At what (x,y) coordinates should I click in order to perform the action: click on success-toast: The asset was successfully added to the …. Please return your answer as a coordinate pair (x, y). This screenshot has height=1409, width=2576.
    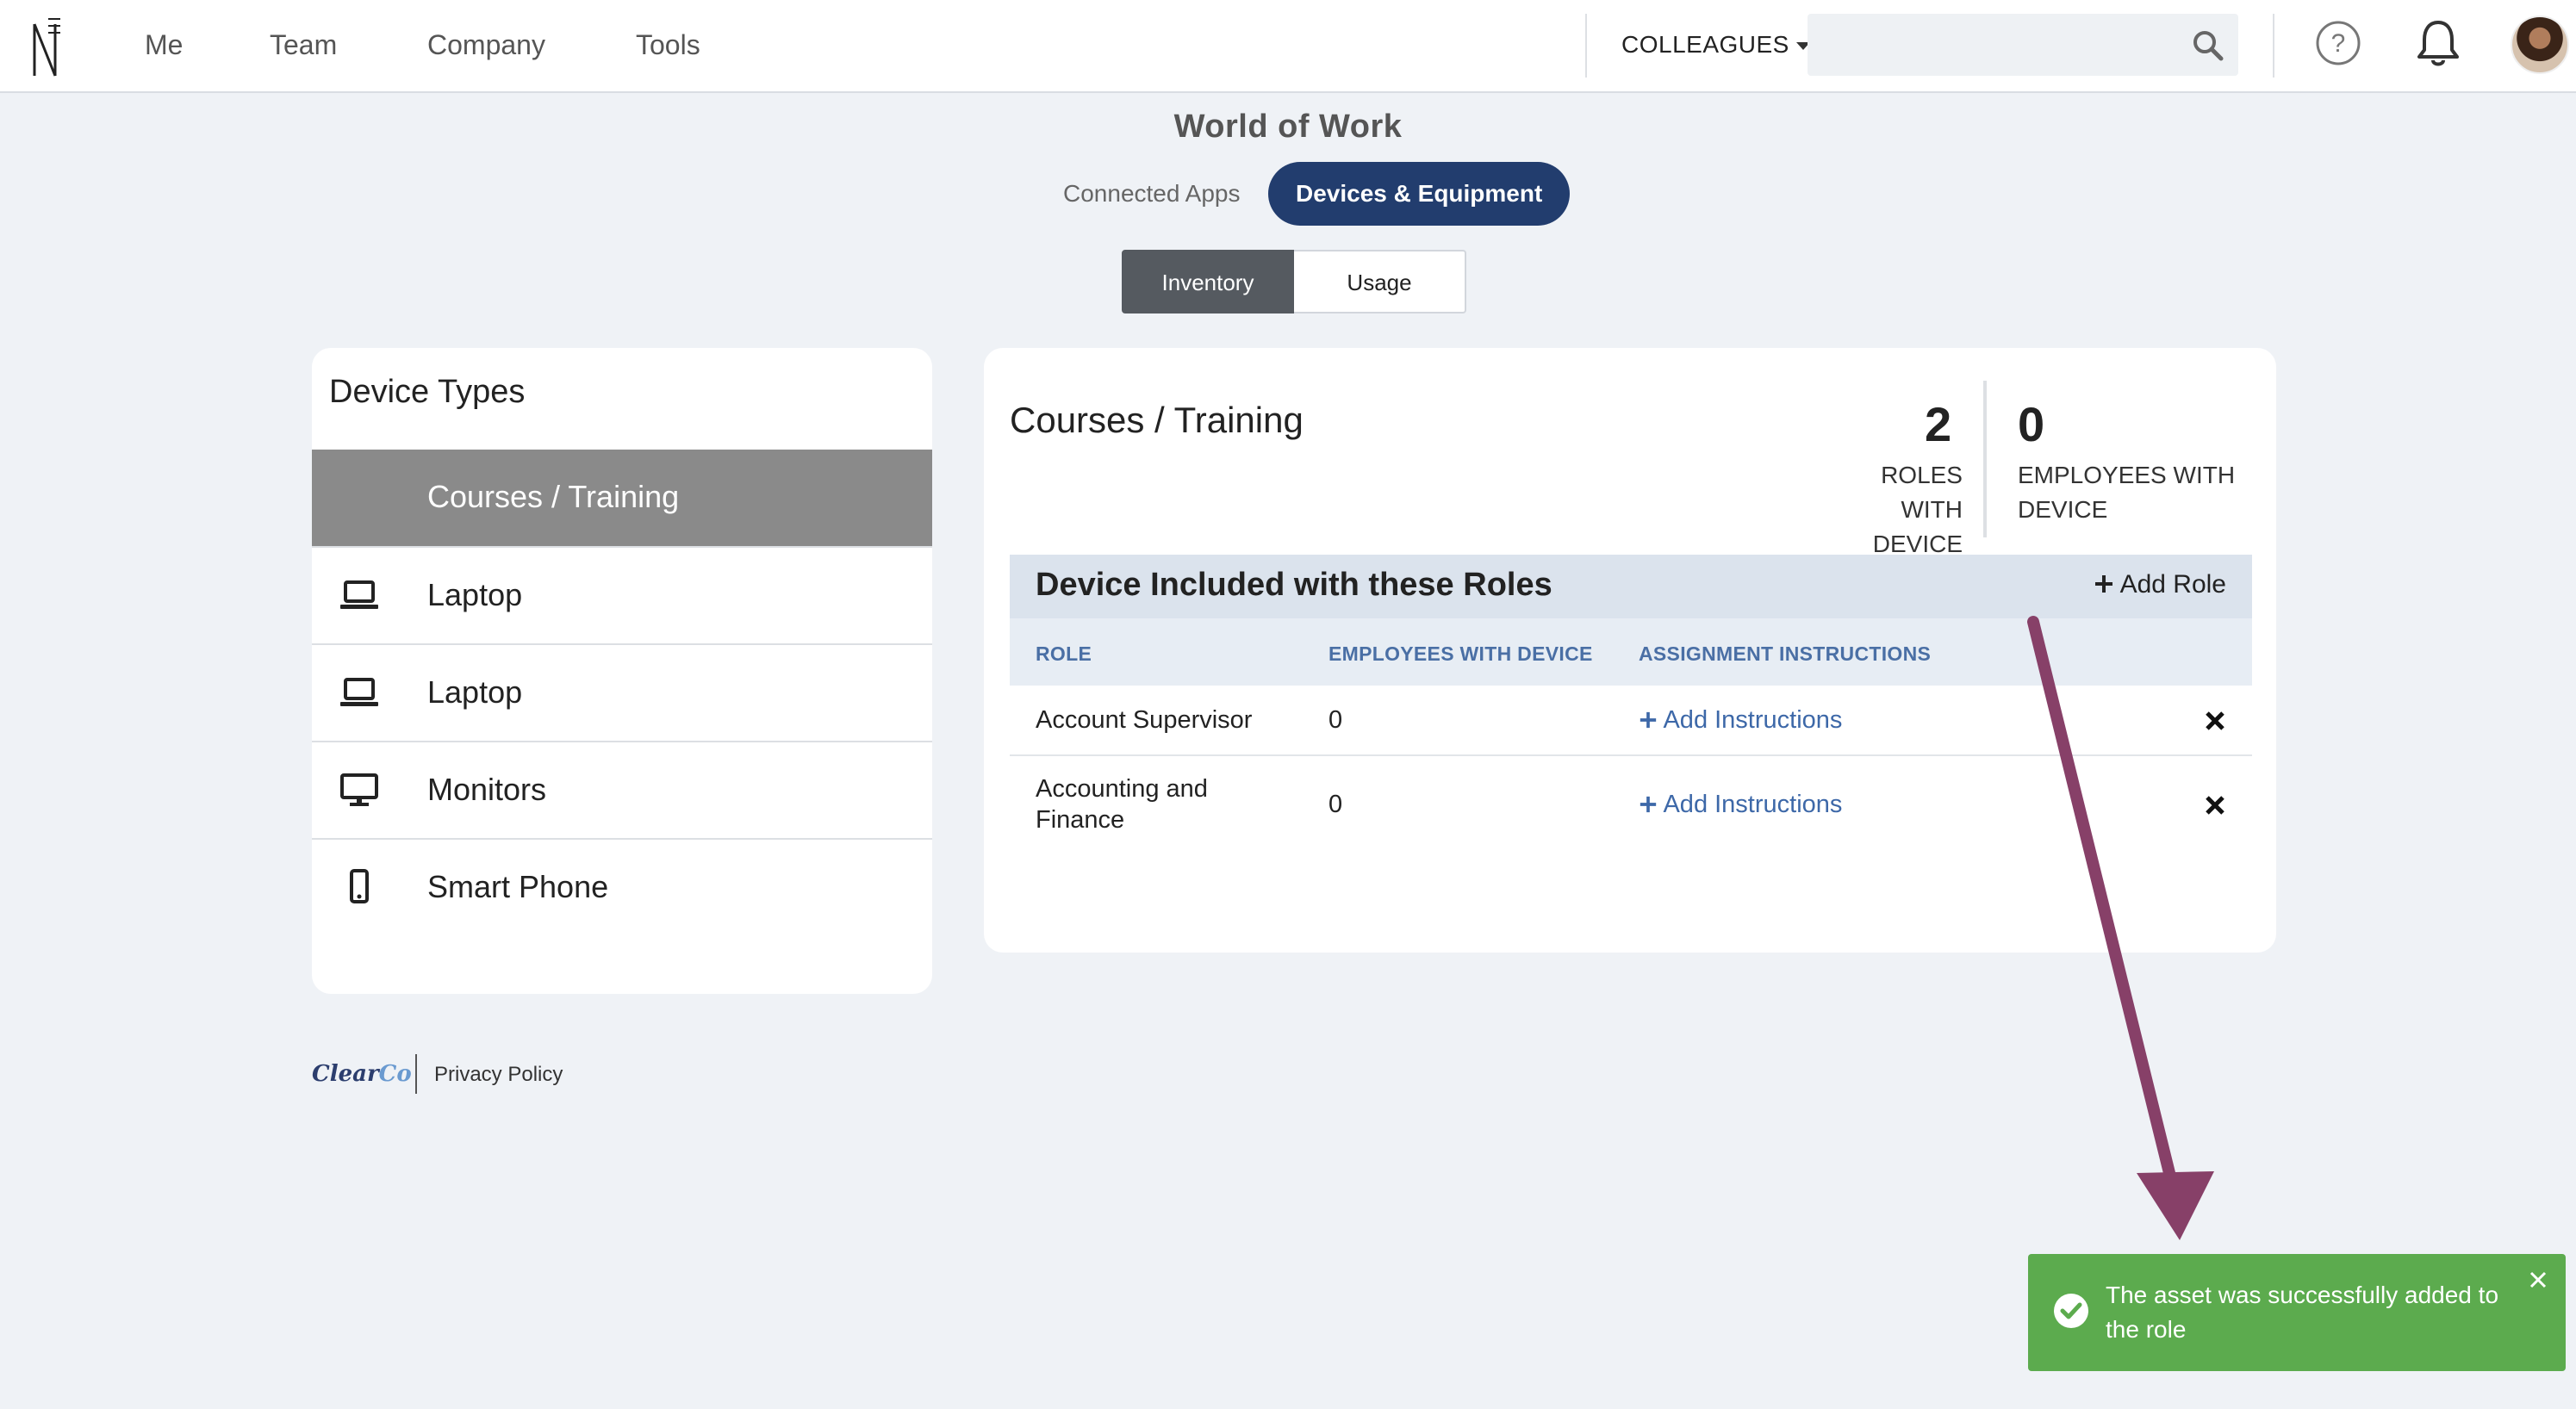
    Looking at the image, I should click on (2297, 1313).